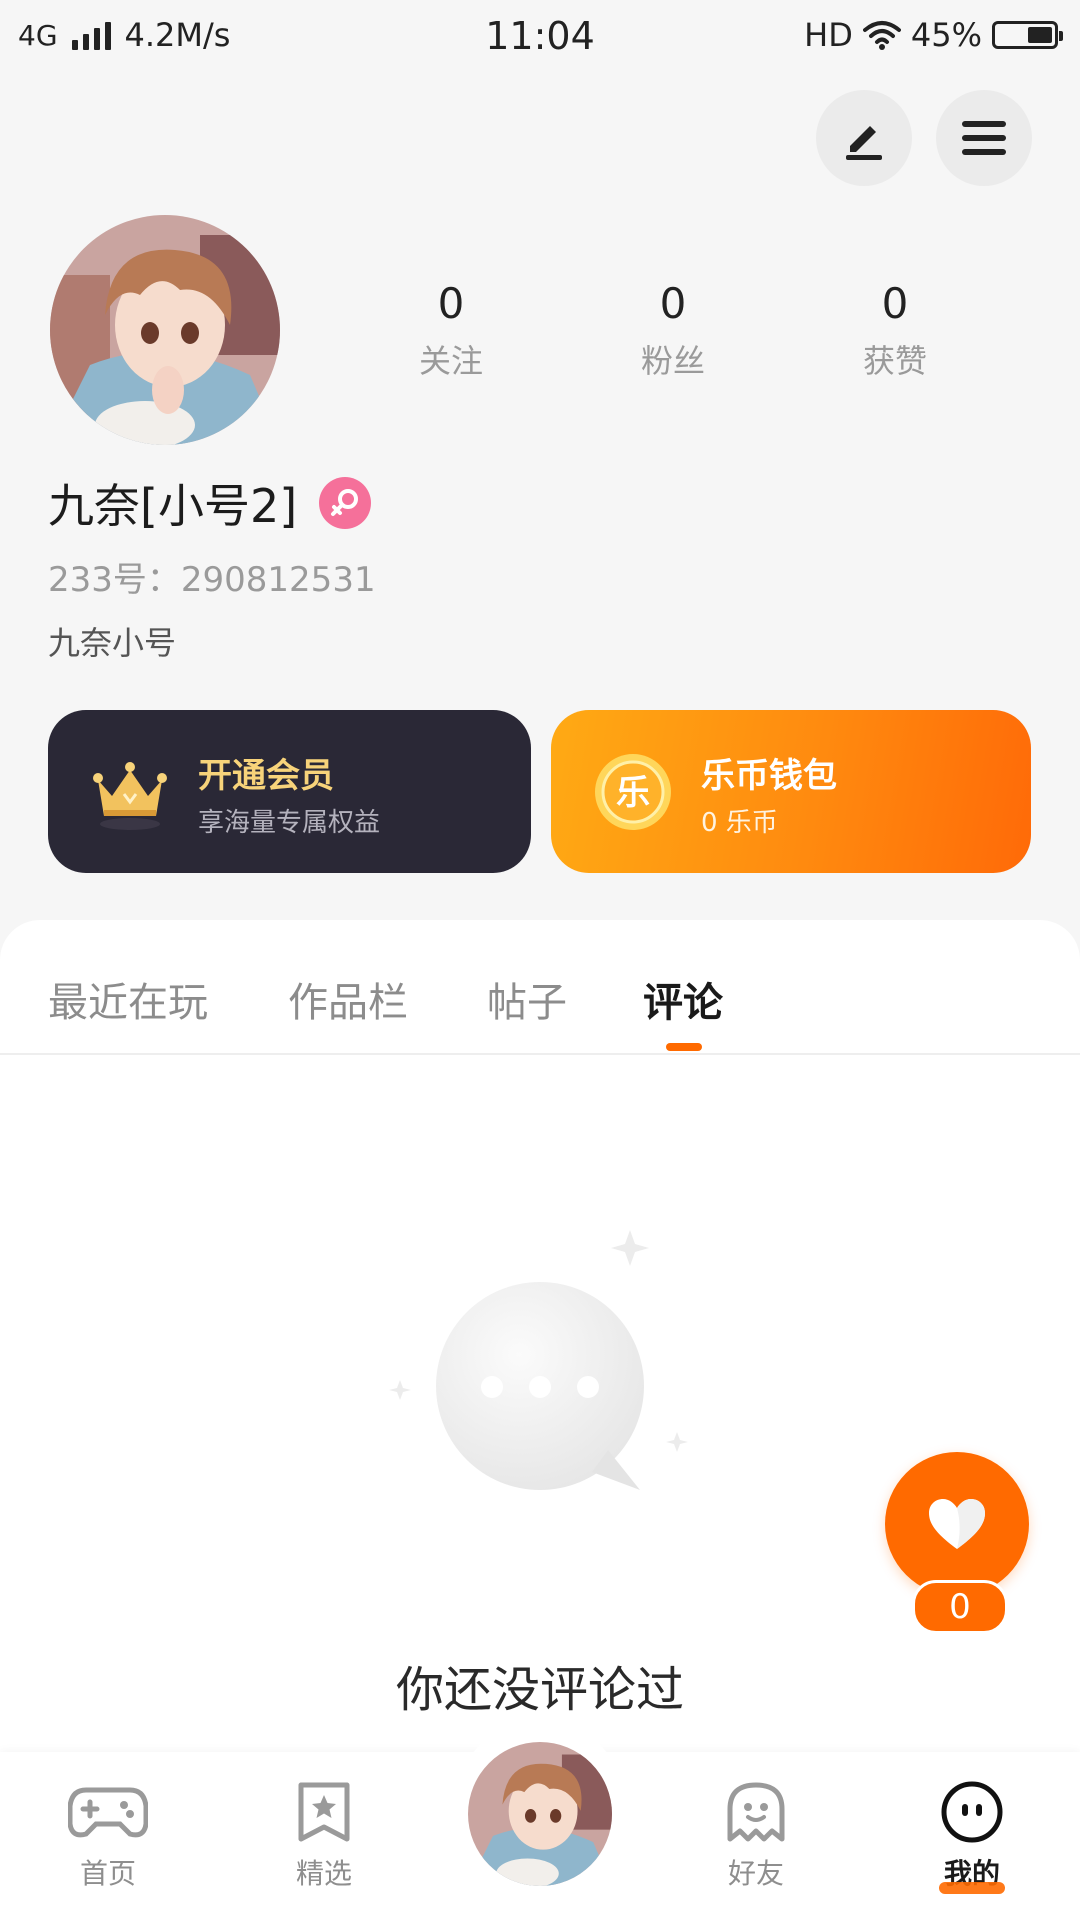 The height and width of the screenshot is (1920, 1080). Describe the element at coordinates (112, 643) in the screenshot. I see `bio: 九奈小号` at that location.